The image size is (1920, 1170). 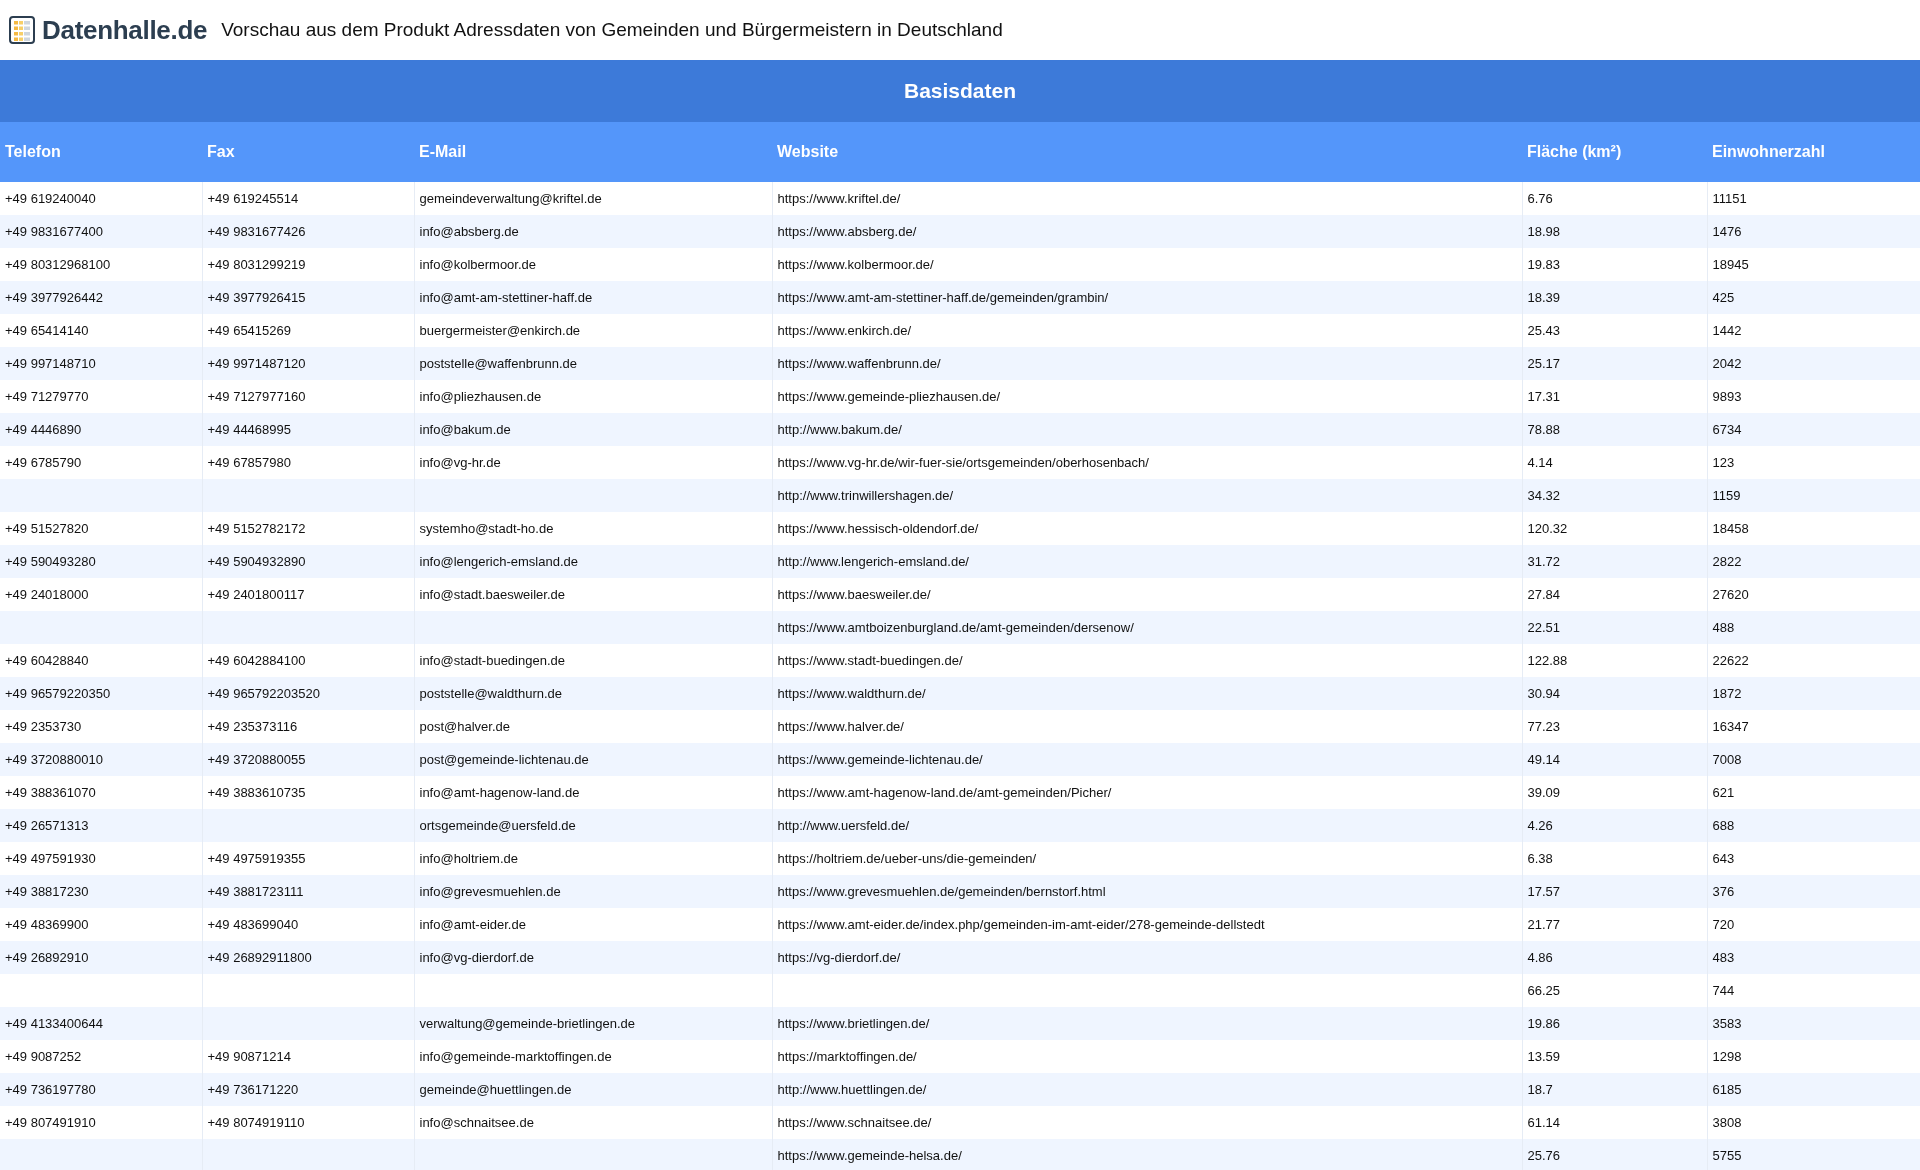 I want to click on table-cell: +49 2353730, so click(x=101, y=726).